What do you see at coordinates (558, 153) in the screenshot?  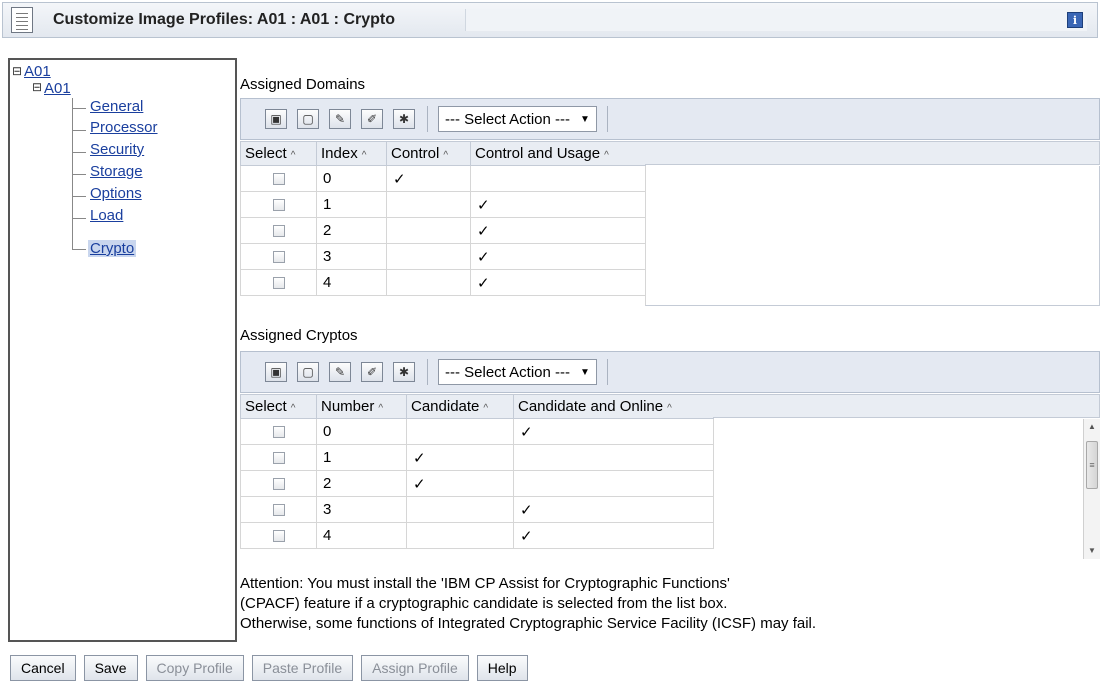 I see `column-control-usage: Control and Usage ^` at bounding box center [558, 153].